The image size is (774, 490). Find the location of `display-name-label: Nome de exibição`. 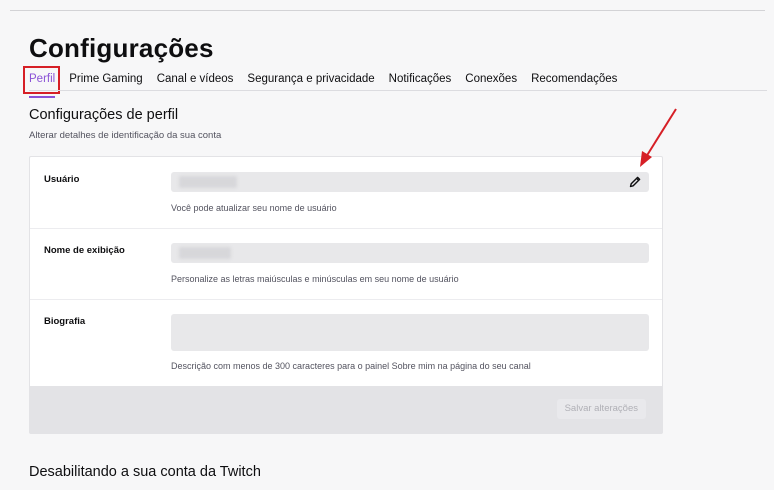

display-name-label: Nome de exibição is located at coordinates (84, 250).